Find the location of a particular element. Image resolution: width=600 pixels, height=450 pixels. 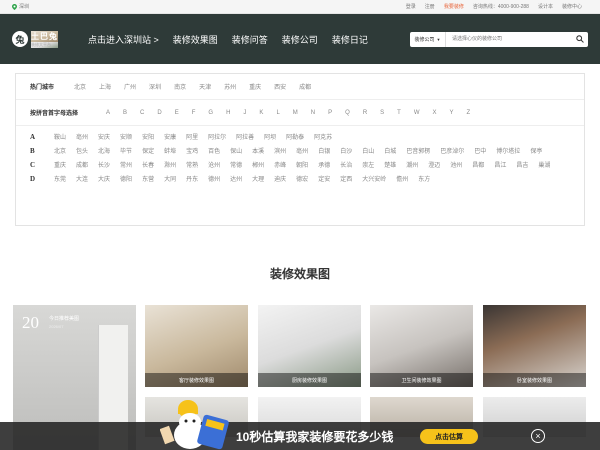

city-link: 亳州 is located at coordinates (302, 150).